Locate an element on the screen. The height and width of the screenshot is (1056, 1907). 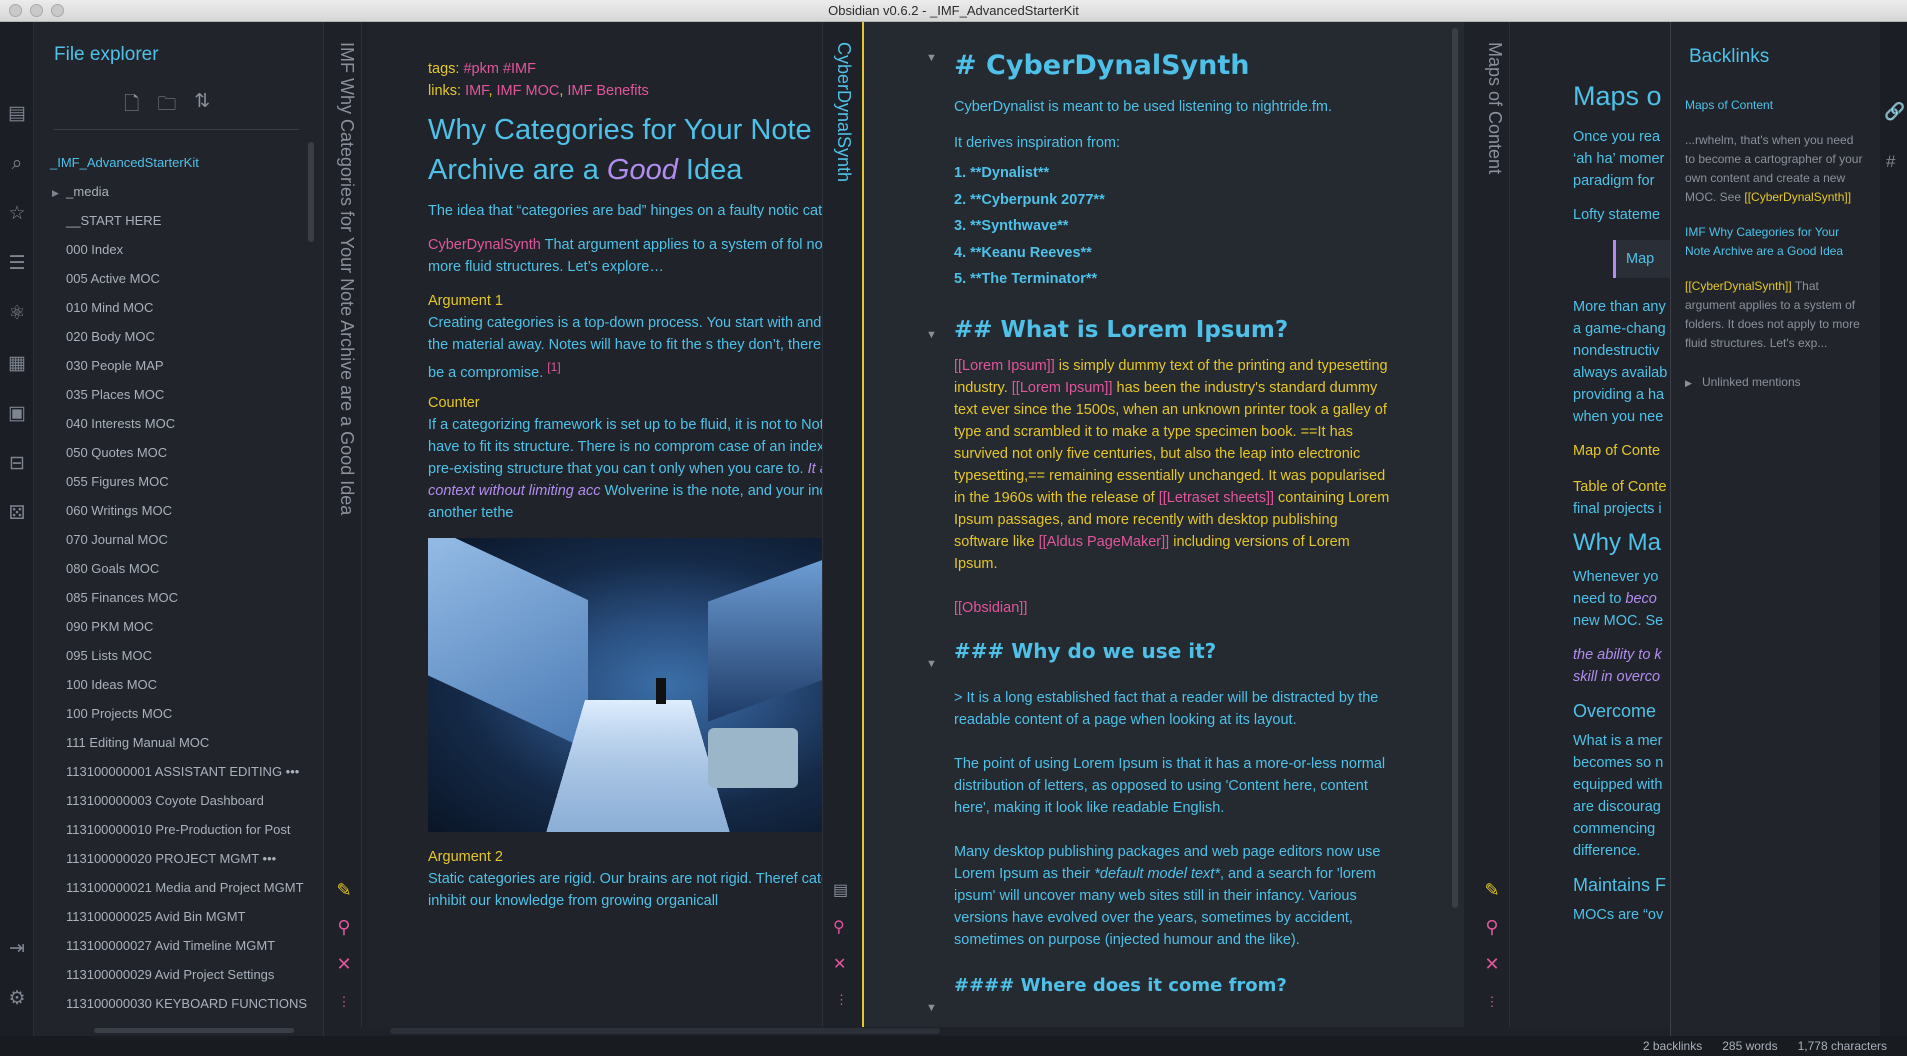
footnote: [1] is located at coordinates (553, 367).